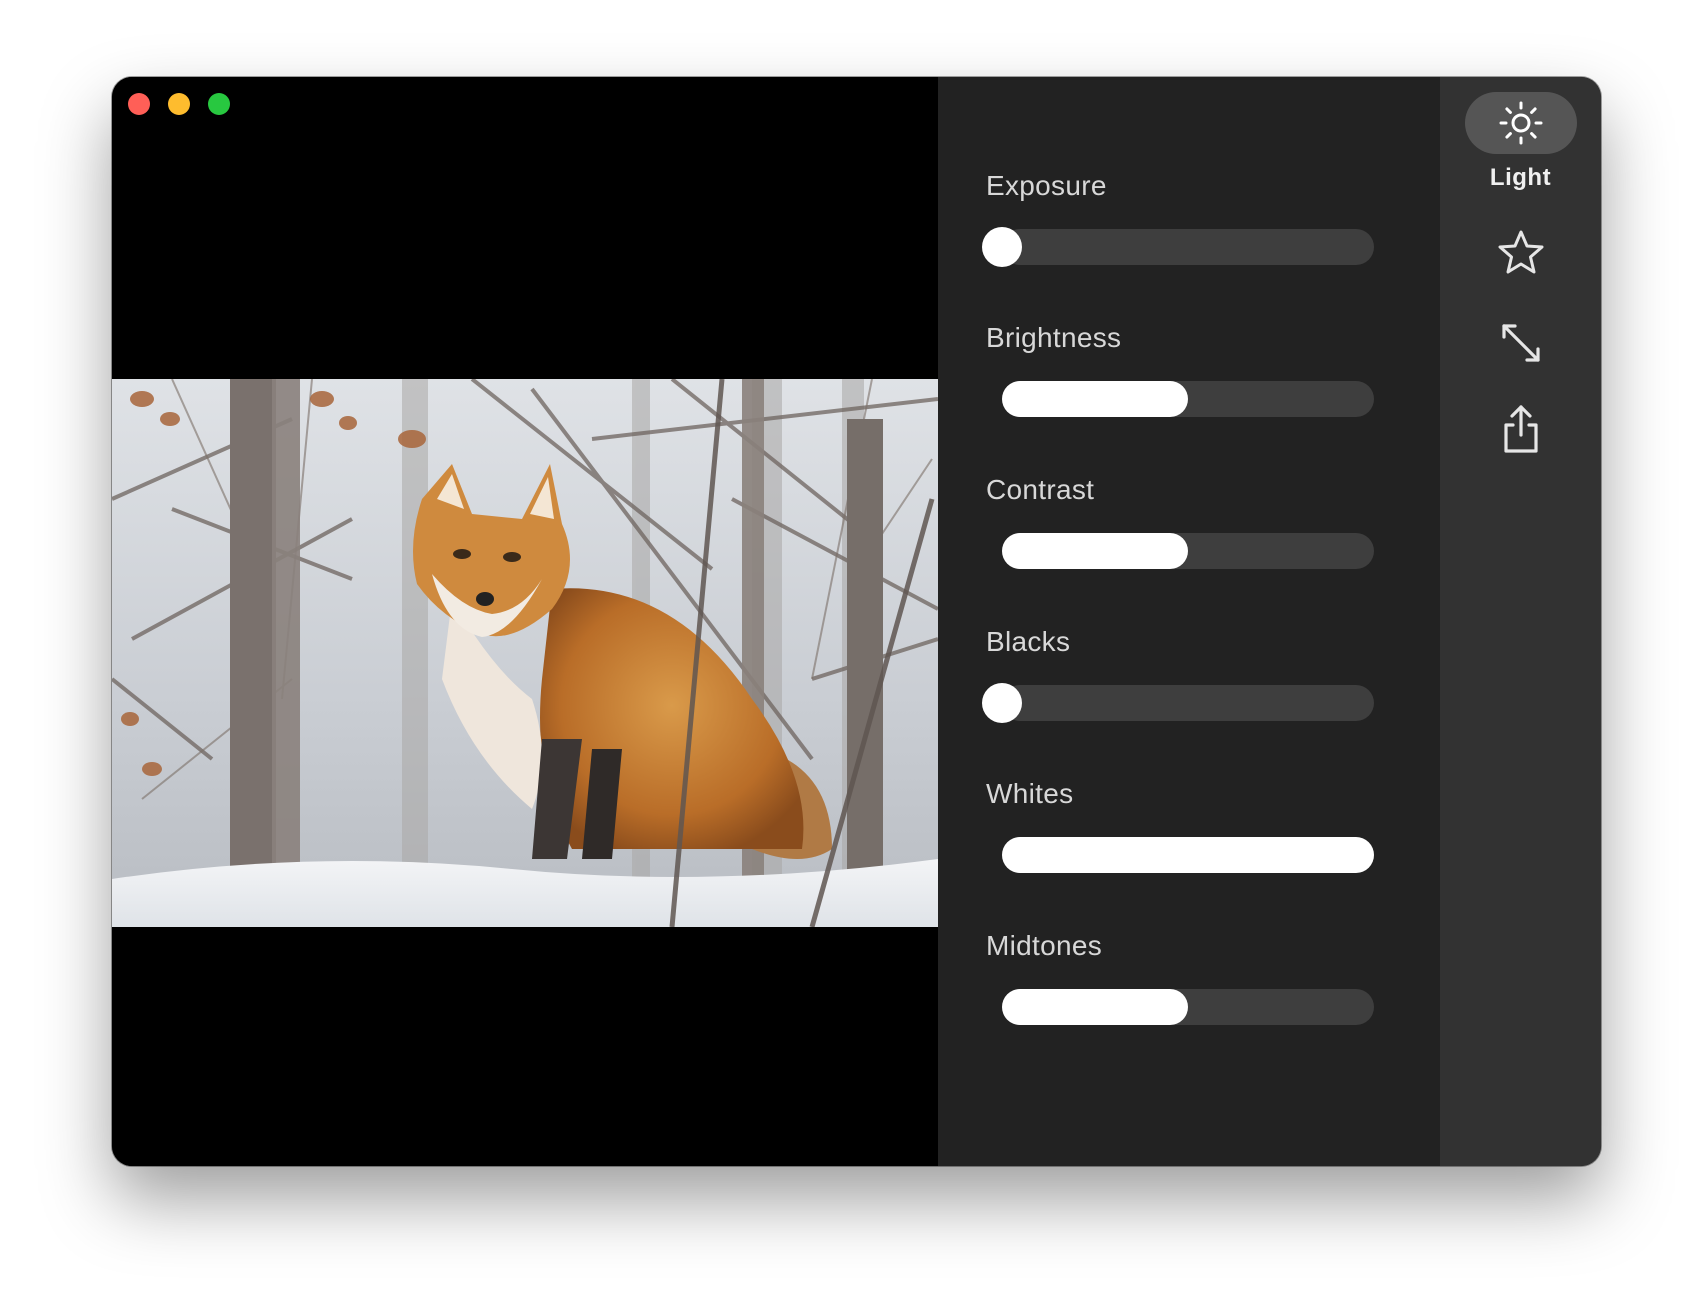 The image size is (1708, 1312). I want to click on light-tool-pill, so click(1520, 123).